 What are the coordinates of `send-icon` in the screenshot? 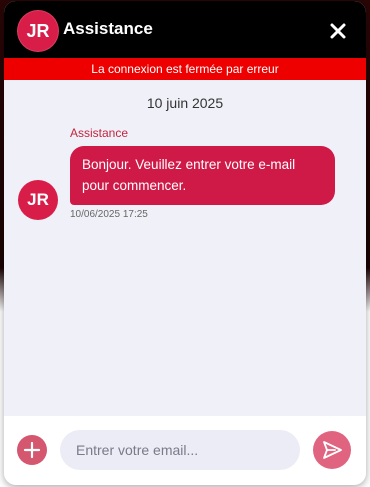 It's located at (332, 450).